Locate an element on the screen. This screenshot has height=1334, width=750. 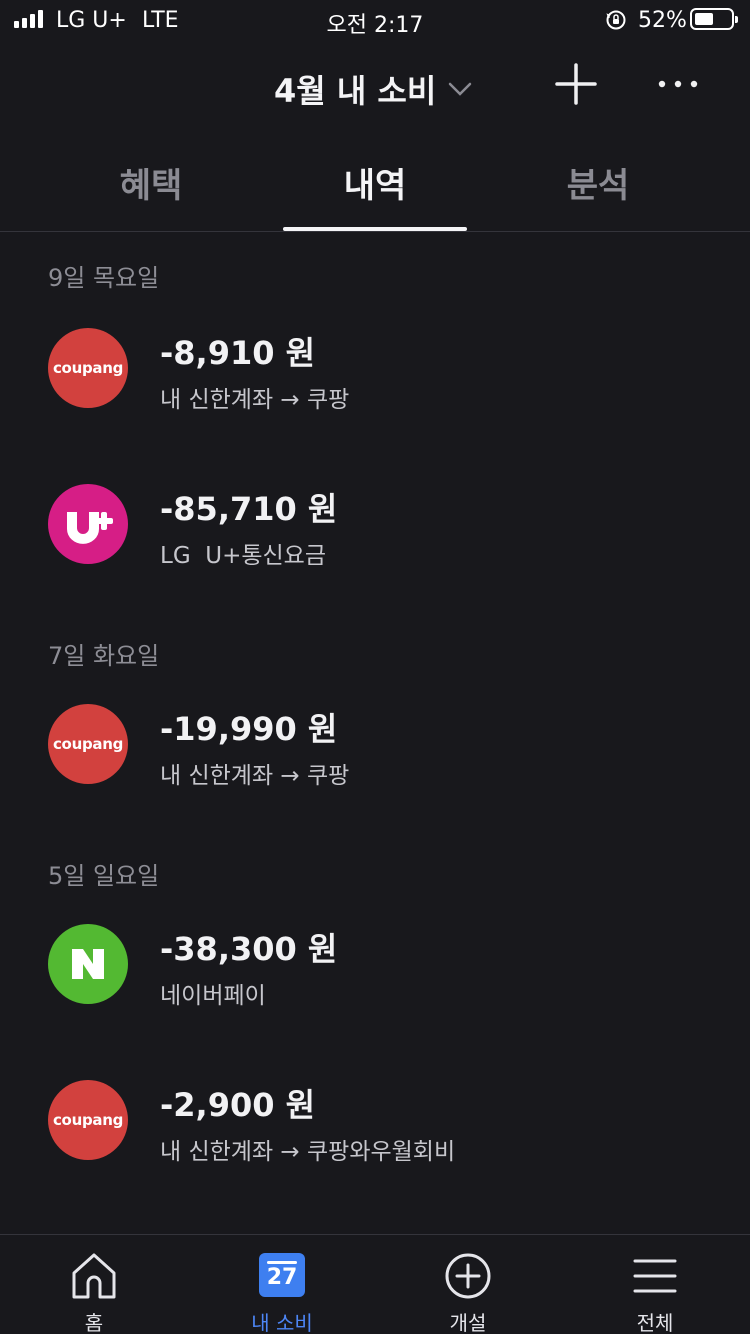
transaction-amount: -2,900 원 is located at coordinates (238, 1105).